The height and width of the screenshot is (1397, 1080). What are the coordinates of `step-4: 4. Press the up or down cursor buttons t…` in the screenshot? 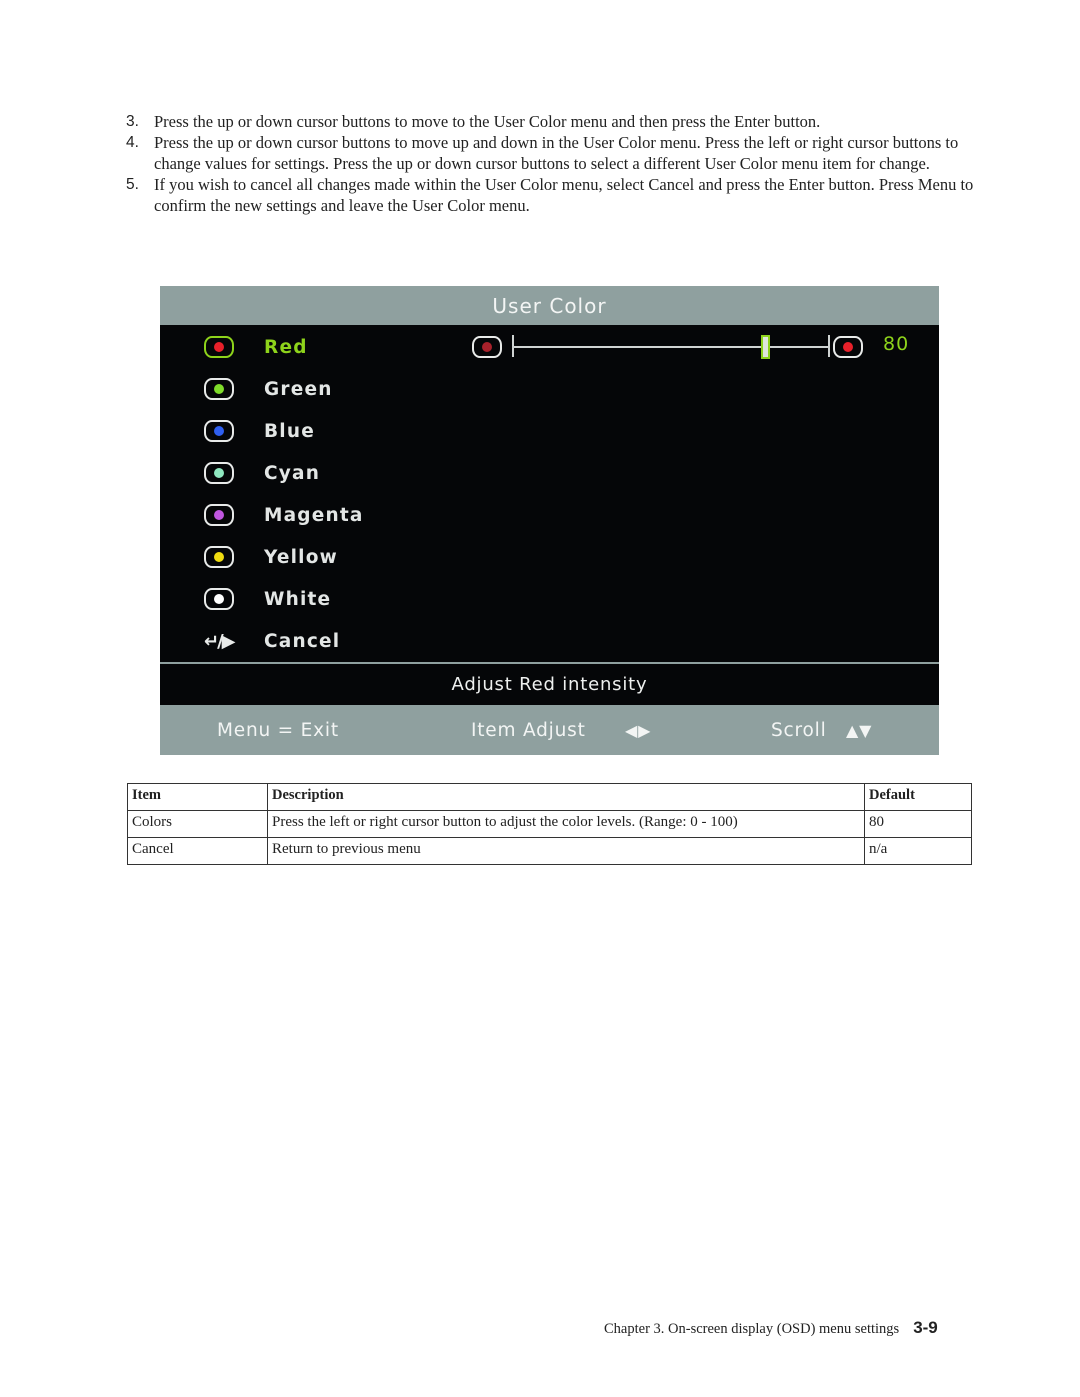 It's located at (551, 153).